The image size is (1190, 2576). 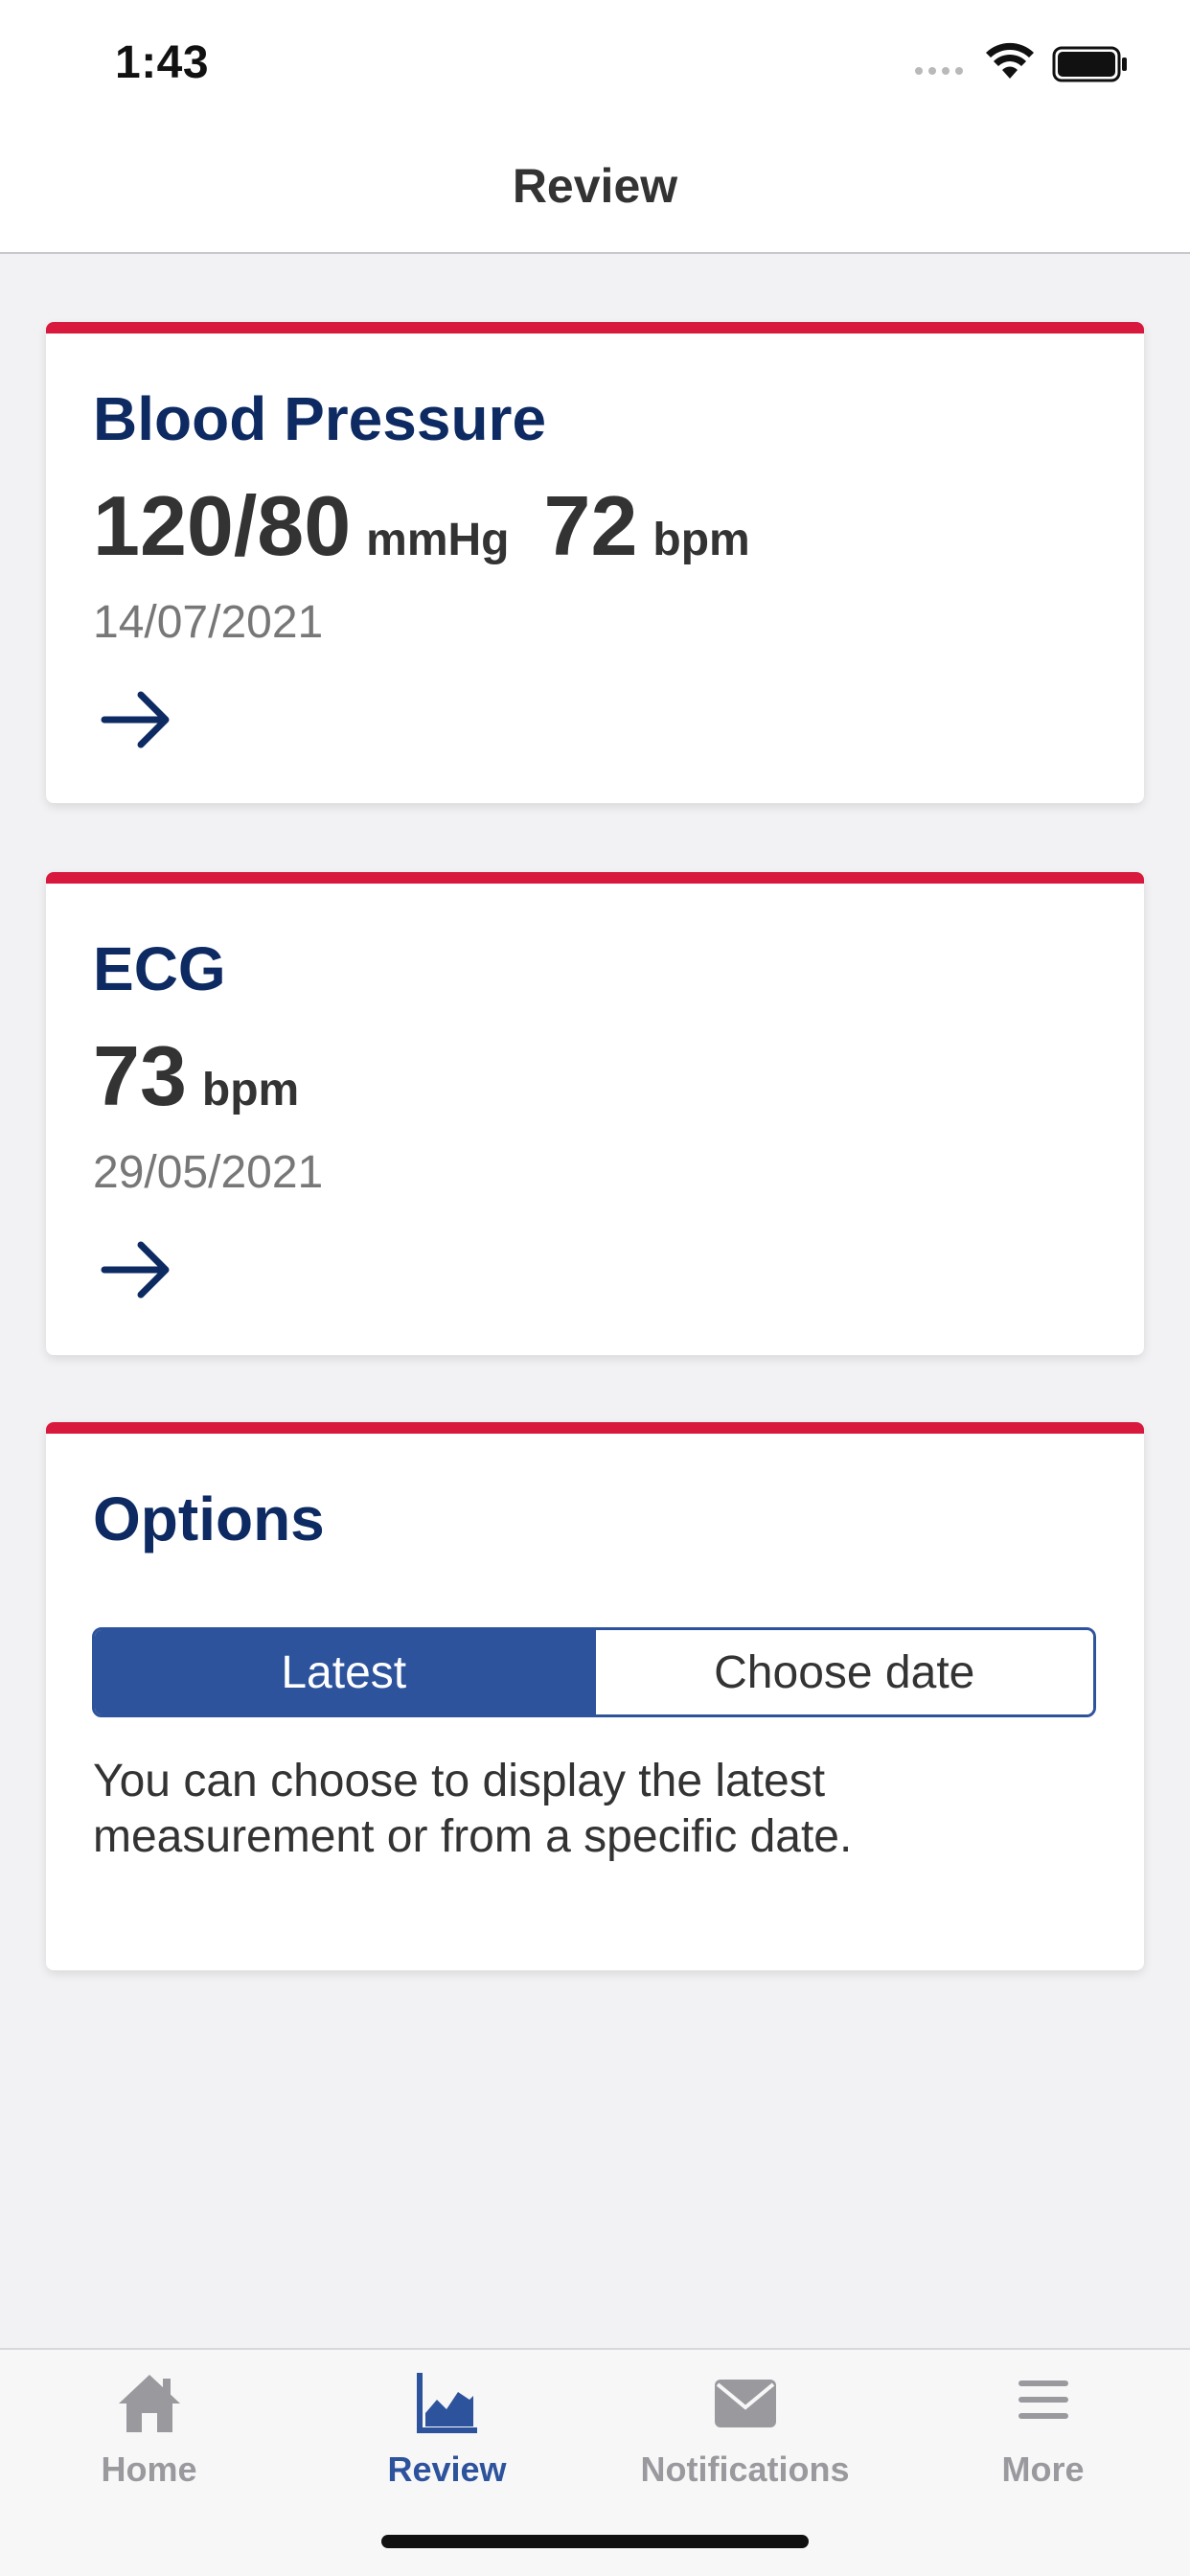 What do you see at coordinates (149, 2469) in the screenshot?
I see `tab-label: Home` at bounding box center [149, 2469].